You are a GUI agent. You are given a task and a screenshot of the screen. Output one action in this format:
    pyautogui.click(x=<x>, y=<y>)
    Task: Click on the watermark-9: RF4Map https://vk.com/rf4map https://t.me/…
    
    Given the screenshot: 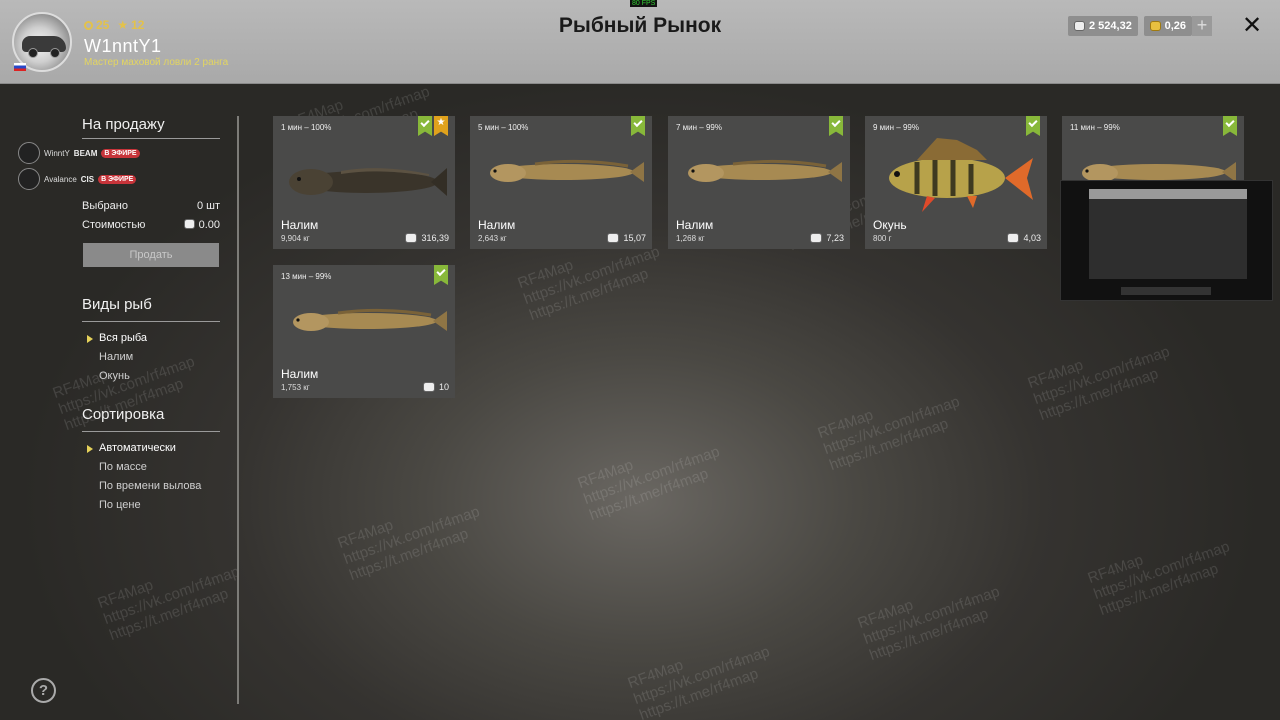 What is the action you would take?
    pyautogui.click(x=928, y=623)
    